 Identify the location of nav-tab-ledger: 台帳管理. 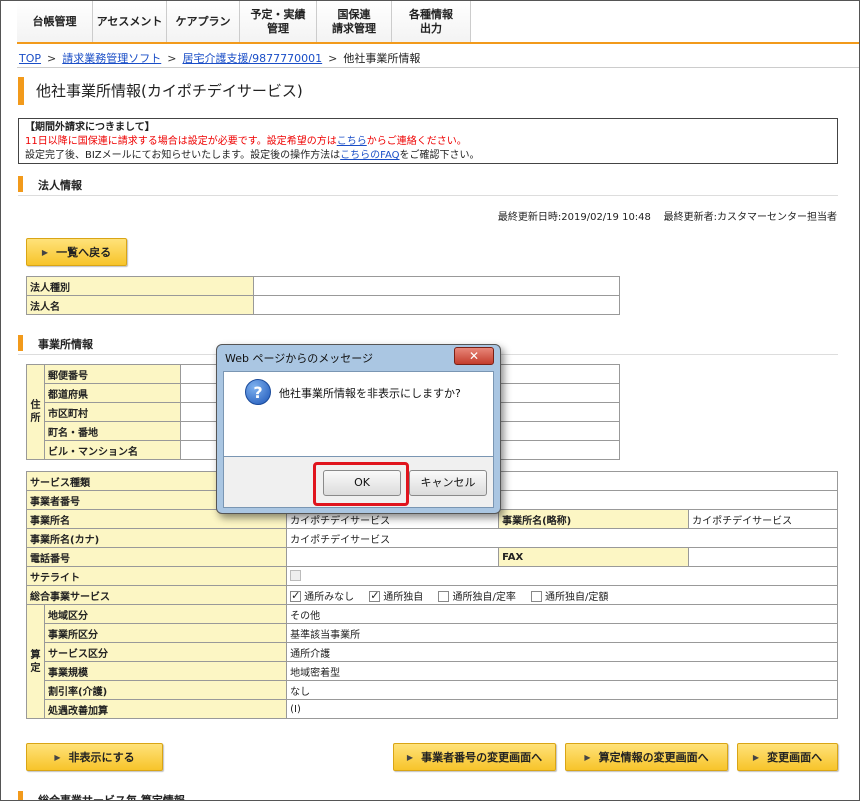
(55, 21).